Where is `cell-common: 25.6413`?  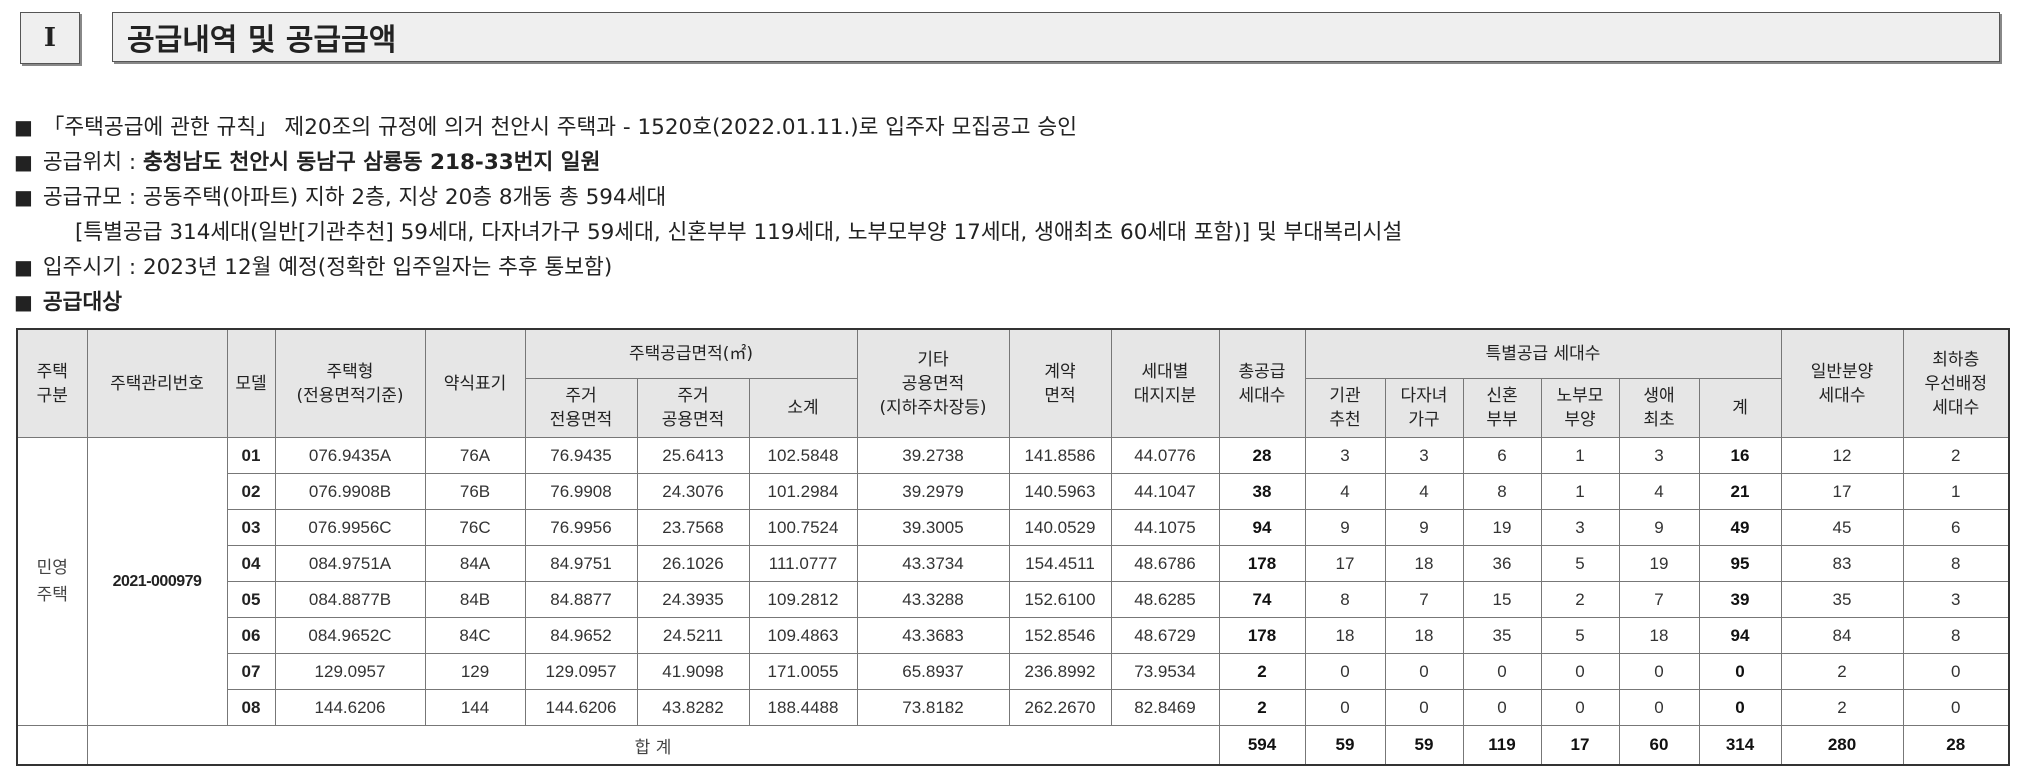 cell-common: 25.6413 is located at coordinates (693, 455).